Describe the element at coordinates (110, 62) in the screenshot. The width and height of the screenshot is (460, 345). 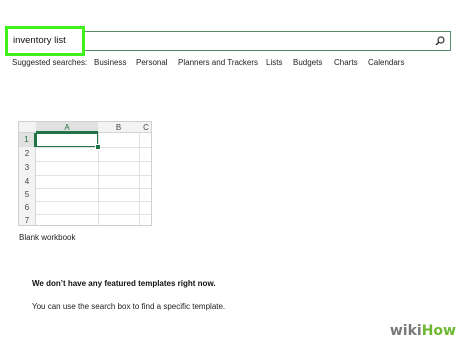
I see `suggestion-business: Business` at that location.